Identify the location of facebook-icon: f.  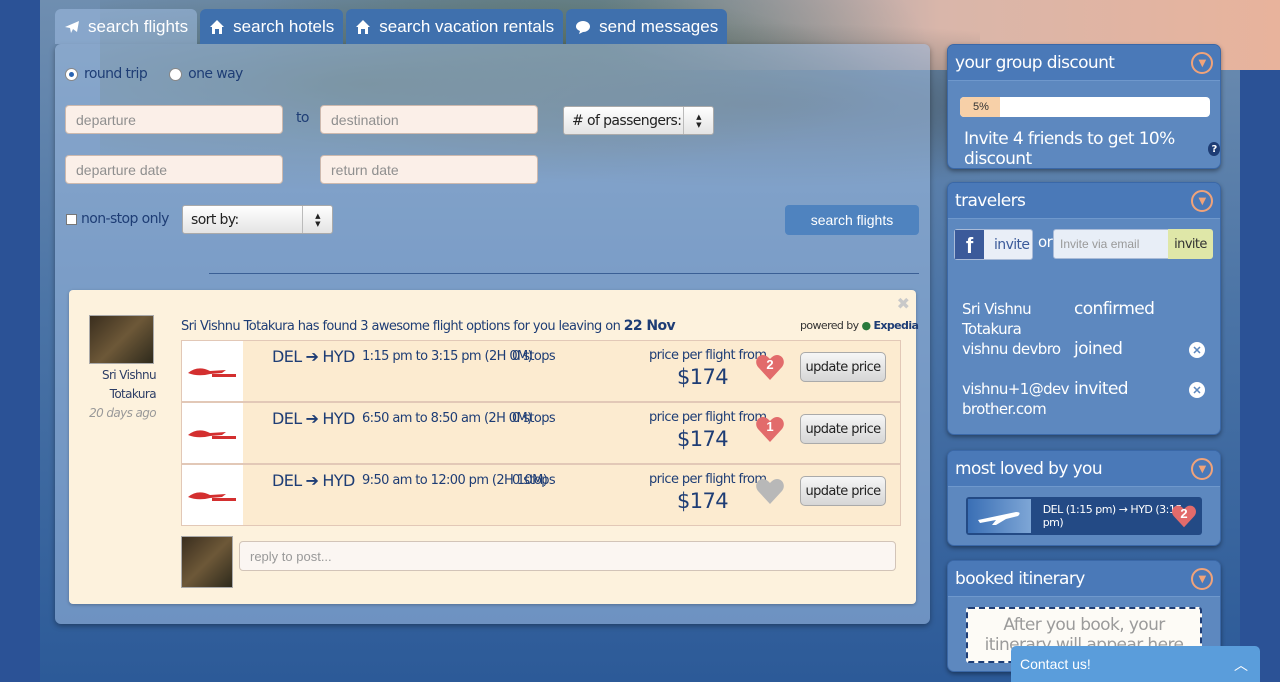
(969, 244).